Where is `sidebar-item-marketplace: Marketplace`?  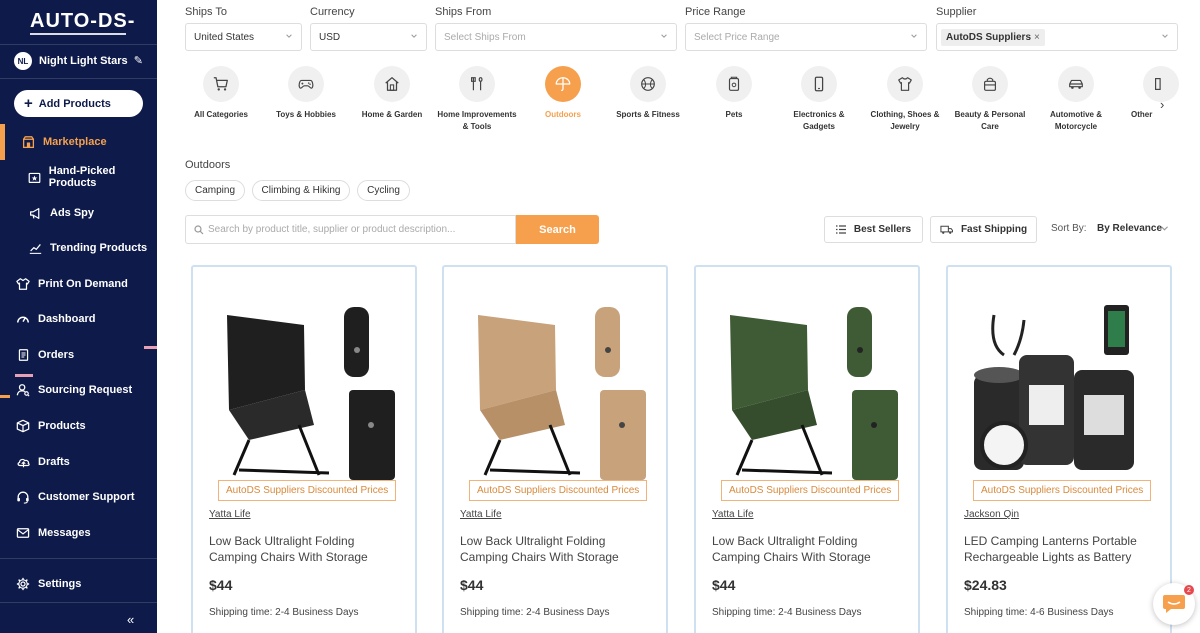
sidebar-item-marketplace: Marketplace is located at coordinates (78, 142).